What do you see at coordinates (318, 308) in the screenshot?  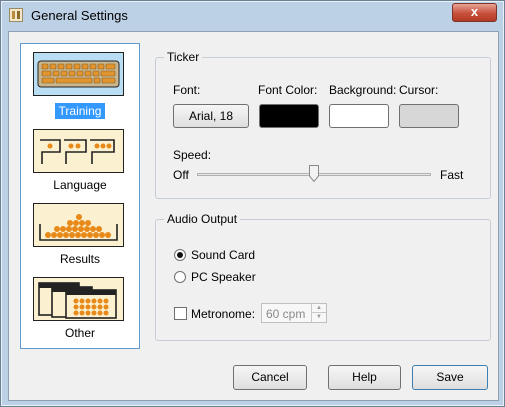 I see `spin-up-icon: ▲` at bounding box center [318, 308].